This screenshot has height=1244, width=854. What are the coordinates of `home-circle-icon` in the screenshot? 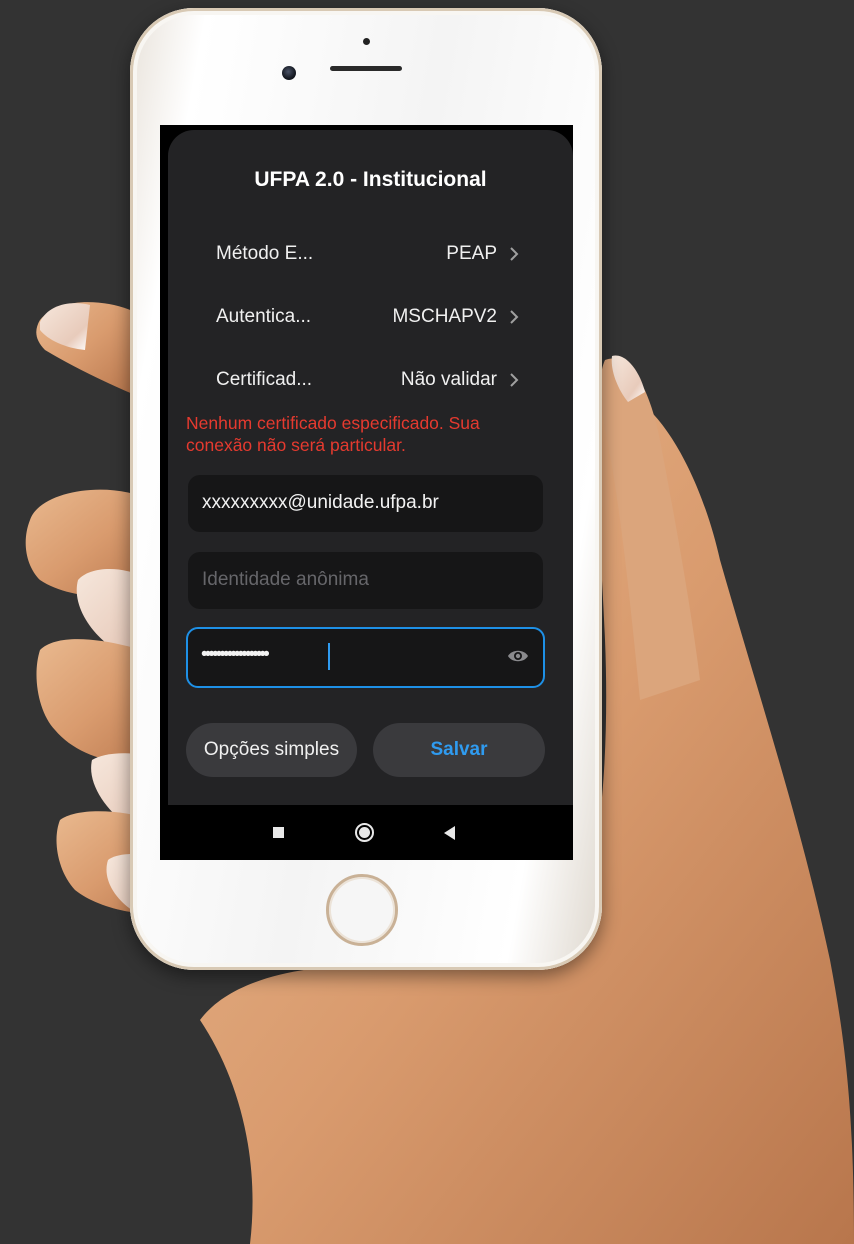 It's located at (364, 832).